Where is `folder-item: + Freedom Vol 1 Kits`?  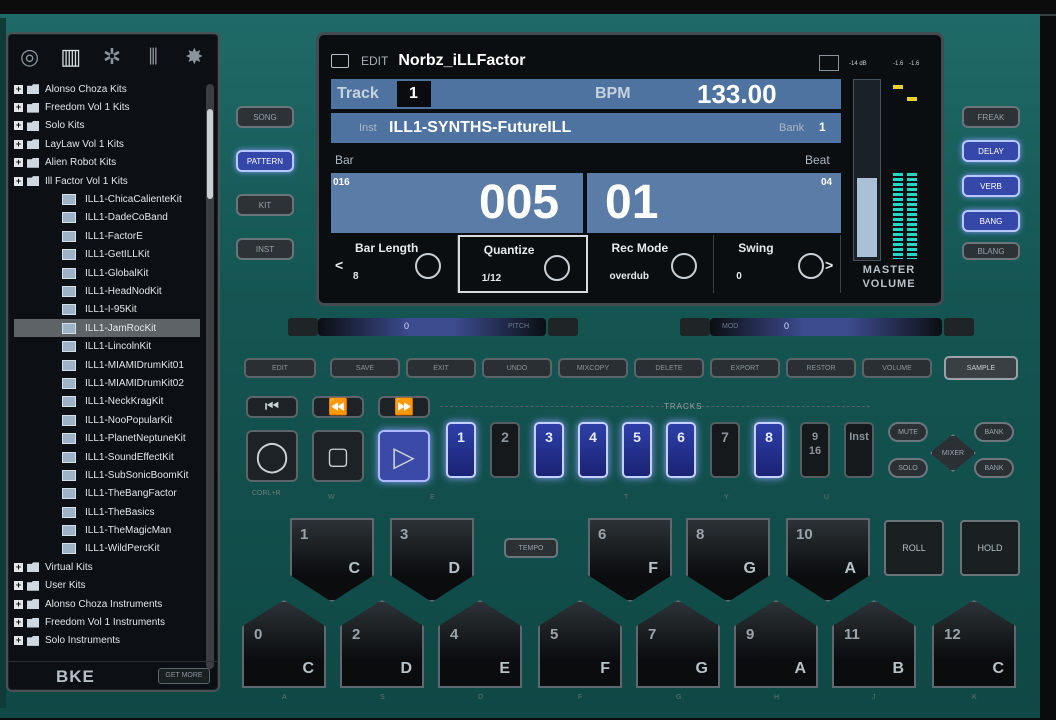 folder-item: + Freedom Vol 1 Kits is located at coordinates (107, 107).